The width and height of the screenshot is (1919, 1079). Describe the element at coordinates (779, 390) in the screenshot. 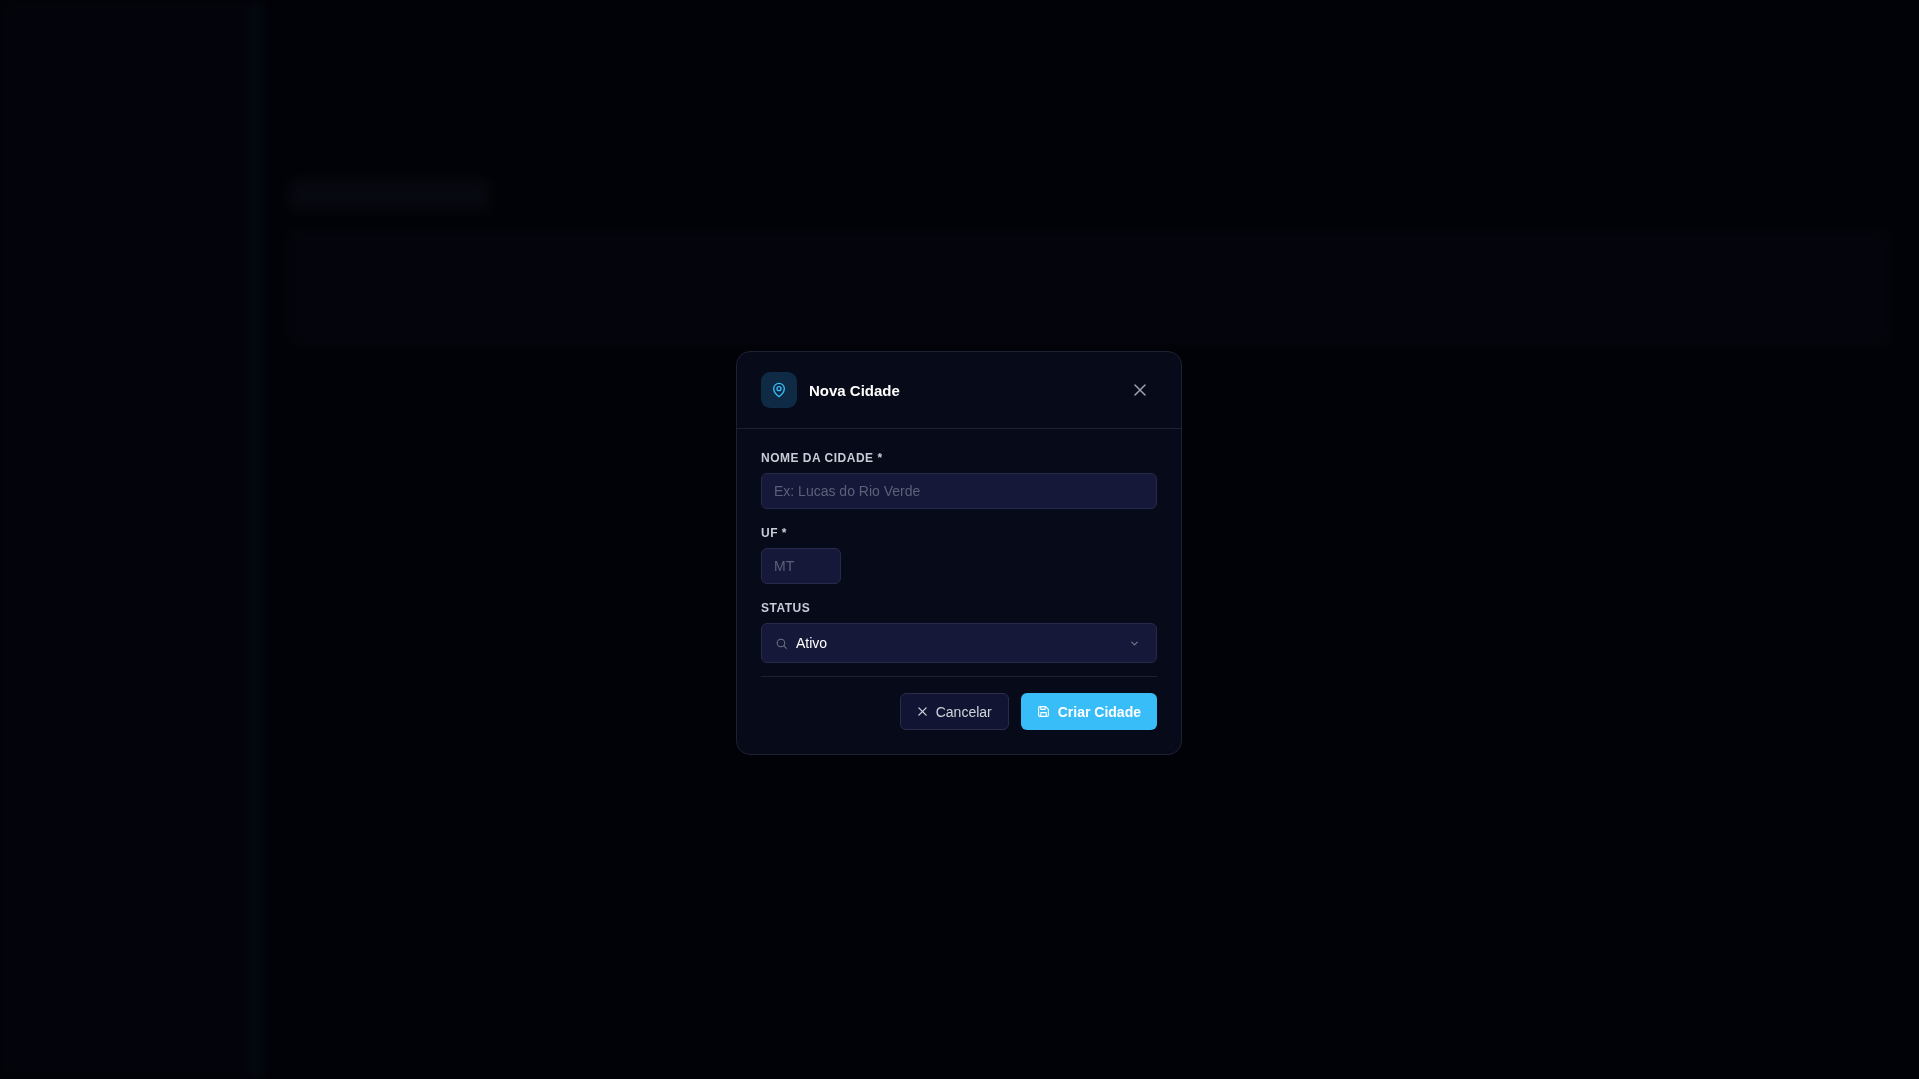

I see `map-pin-icon` at that location.